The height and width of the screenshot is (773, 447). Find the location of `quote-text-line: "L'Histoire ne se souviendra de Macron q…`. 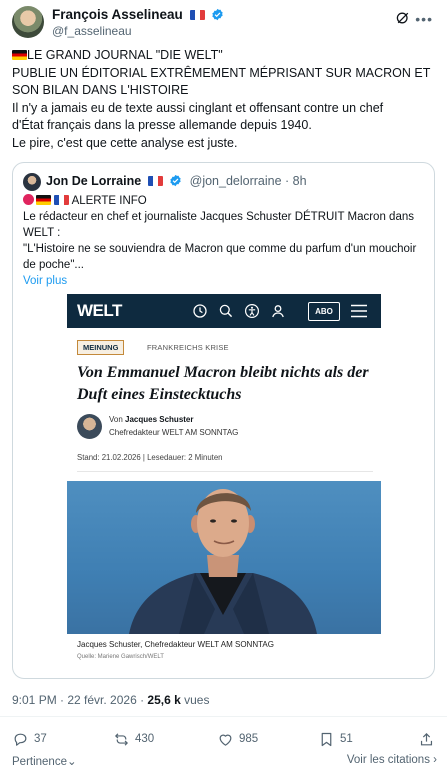

quote-text-line: "L'Histoire ne se souviendra de Macron q… is located at coordinates (220, 249).